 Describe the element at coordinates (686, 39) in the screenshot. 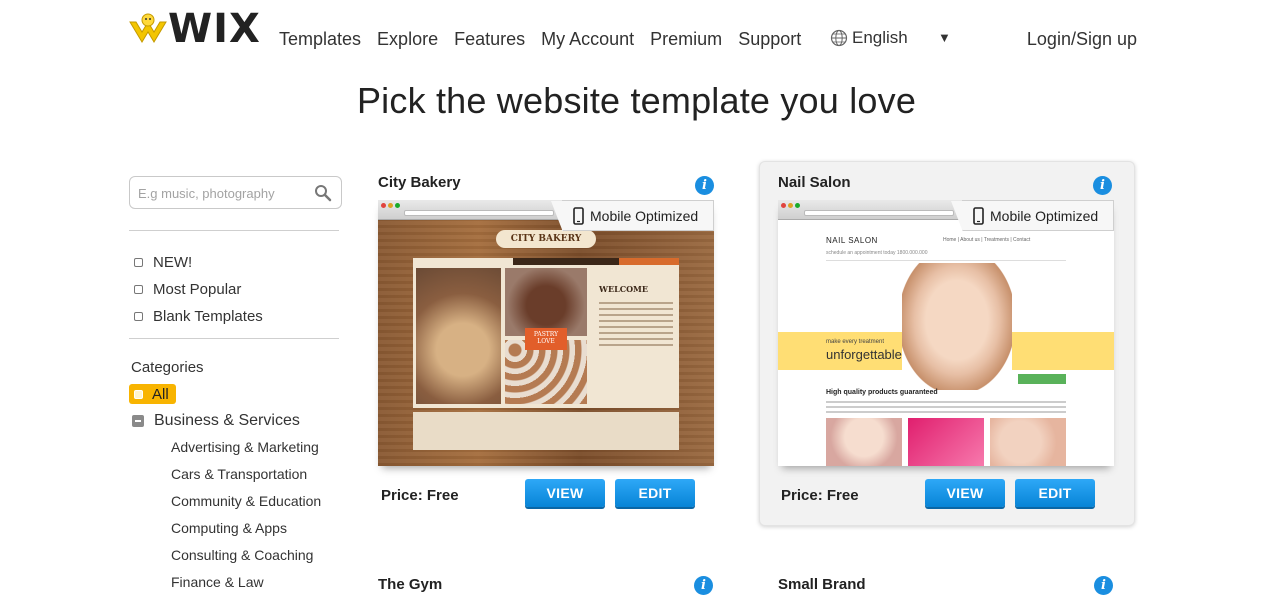

I see `nav-premium: Premium` at that location.